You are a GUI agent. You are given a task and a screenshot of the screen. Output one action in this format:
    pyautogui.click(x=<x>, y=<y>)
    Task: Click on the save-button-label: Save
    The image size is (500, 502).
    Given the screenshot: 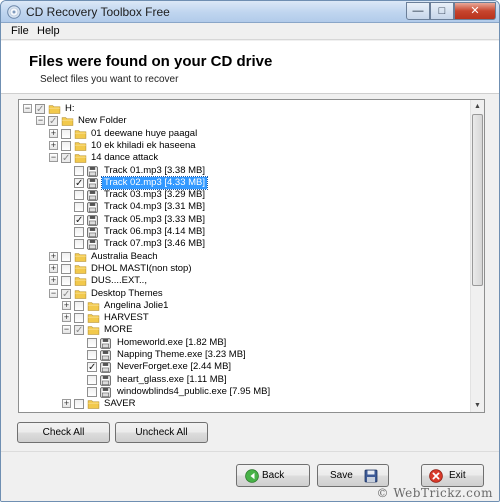 What is the action you would take?
    pyautogui.click(x=341, y=475)
    